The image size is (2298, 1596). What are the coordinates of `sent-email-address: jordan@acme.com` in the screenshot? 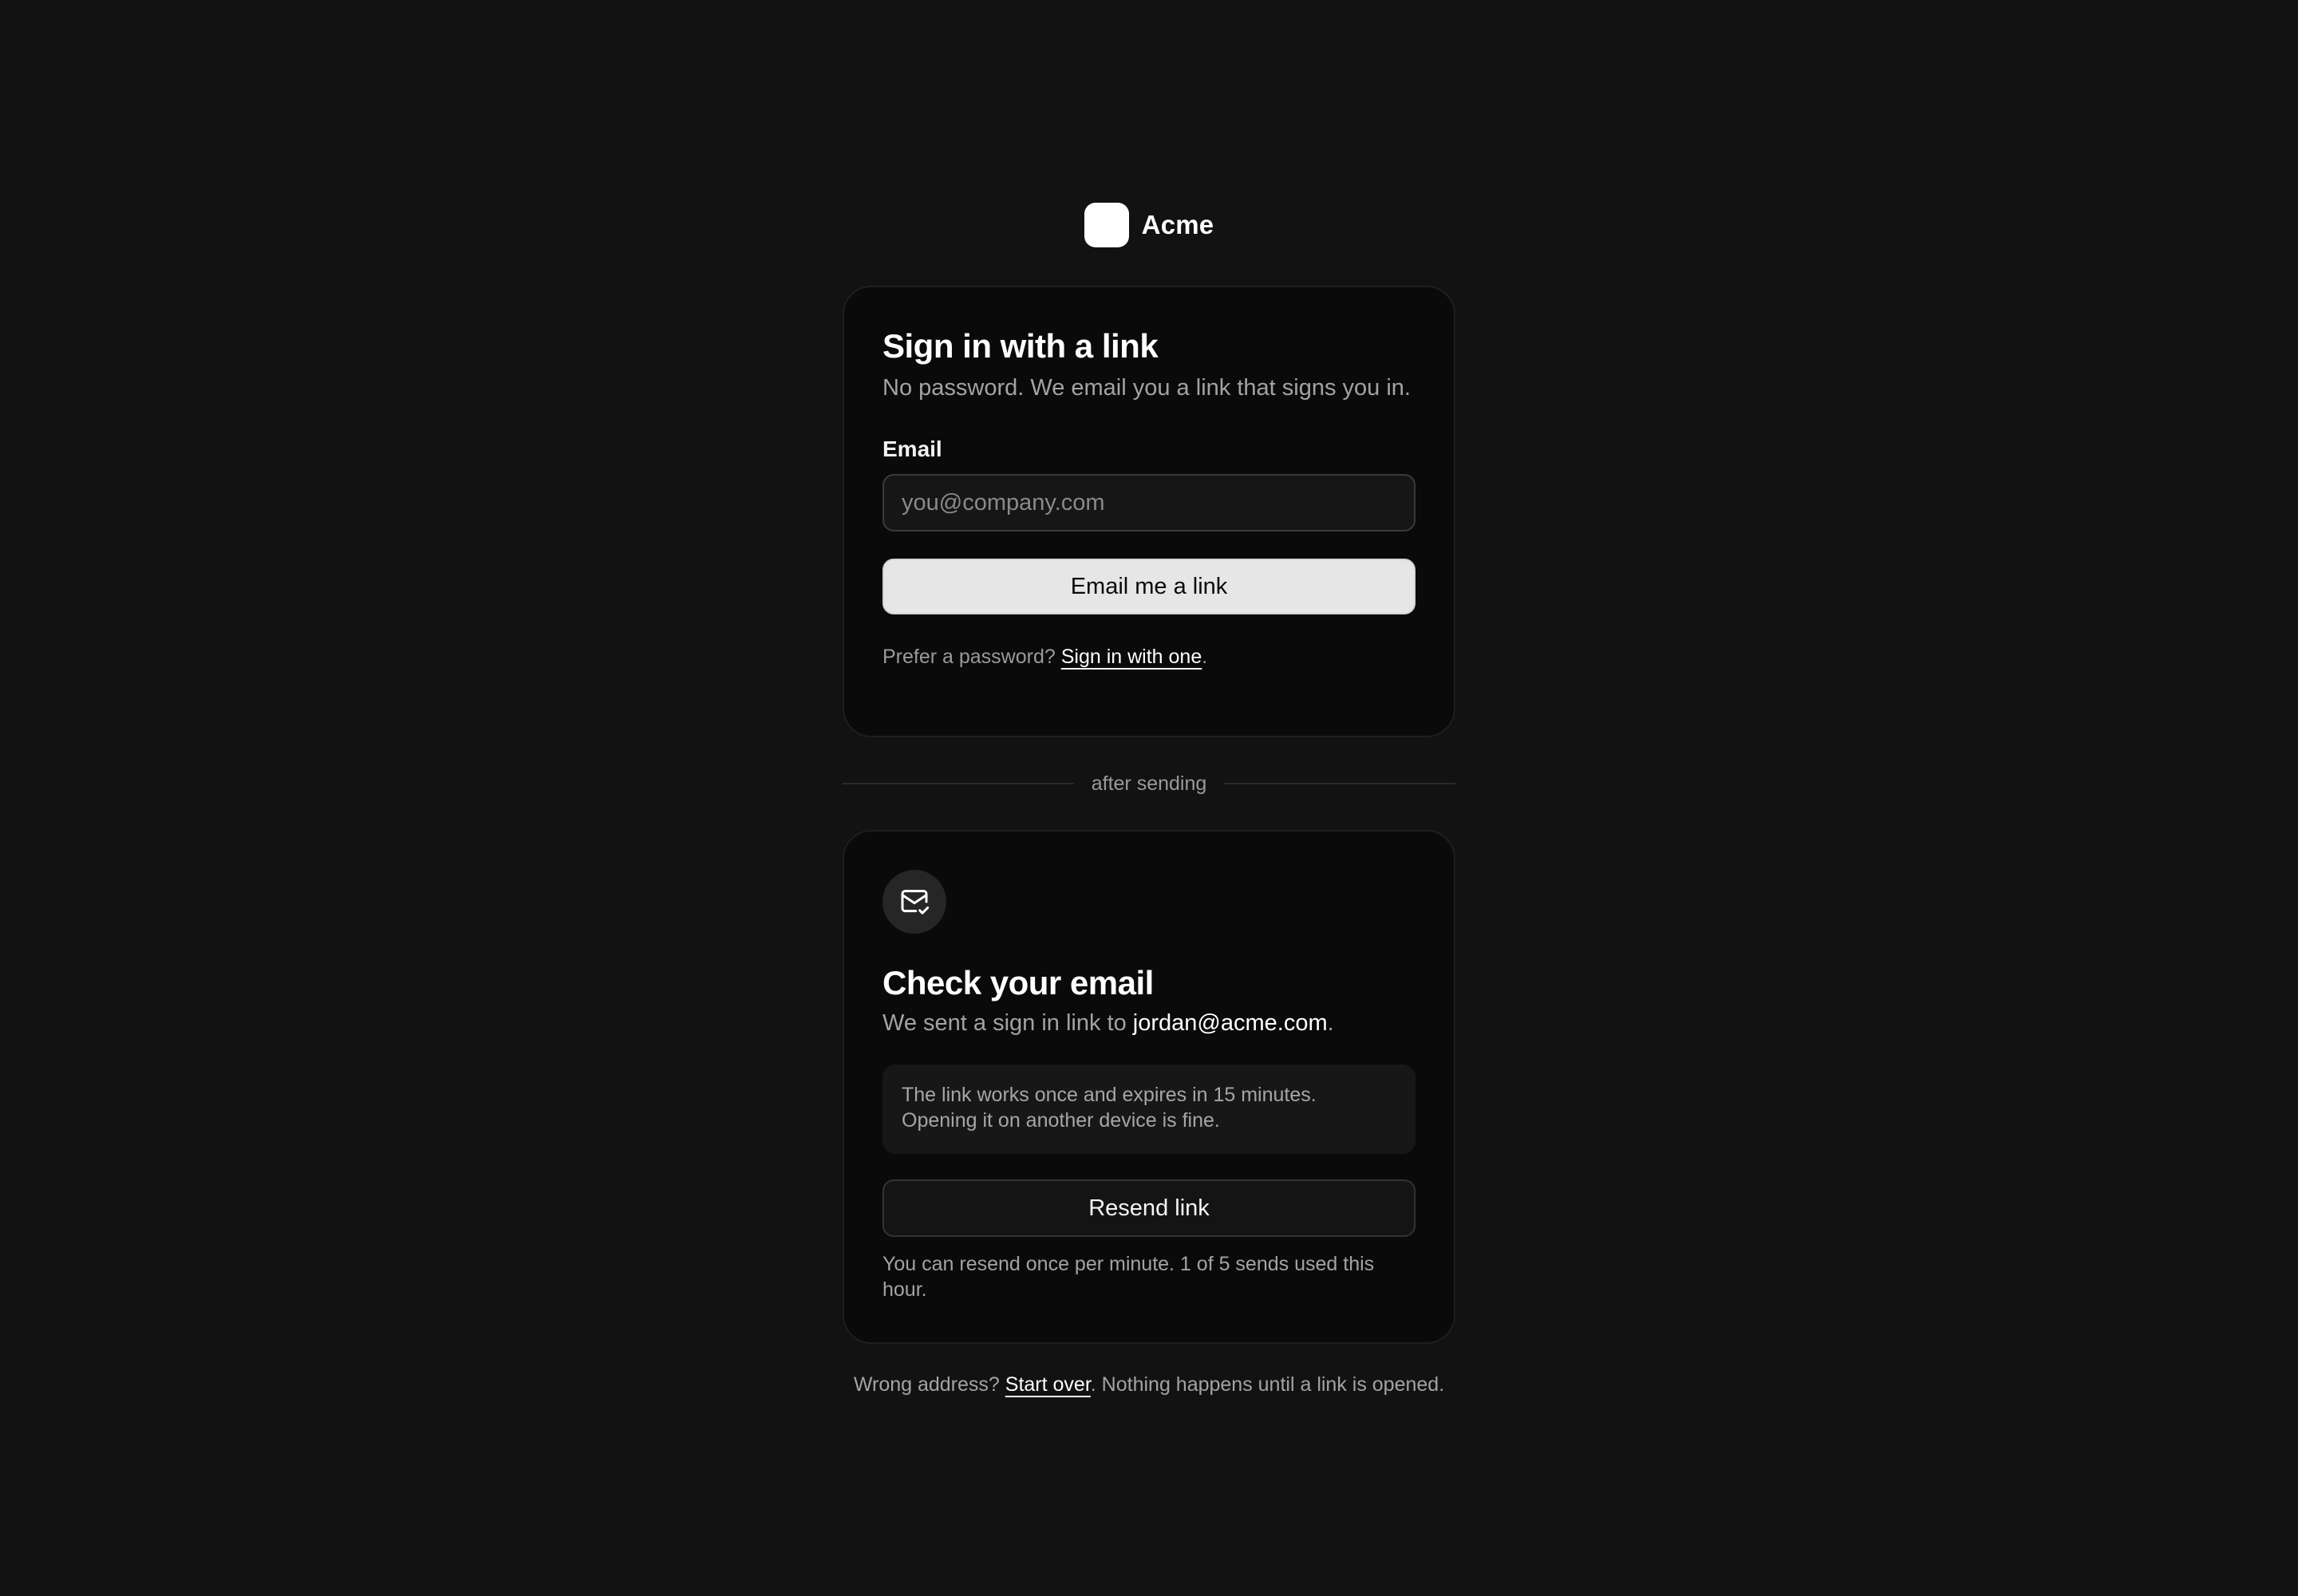 It's located at (1230, 1023).